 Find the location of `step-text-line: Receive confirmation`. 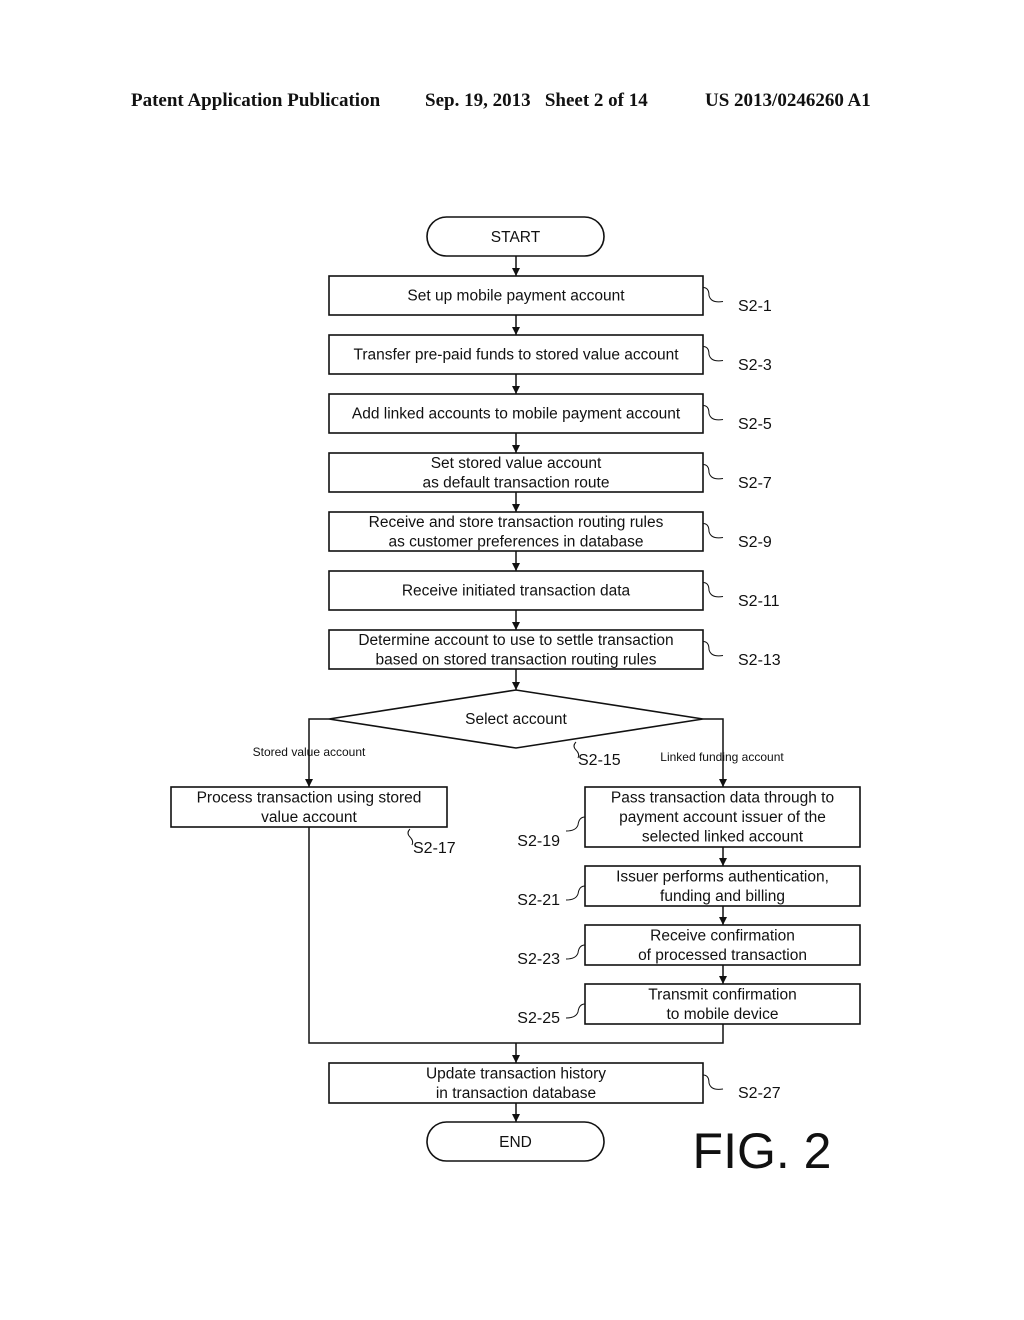

step-text-line: Receive confirmation is located at coordinates (722, 935).